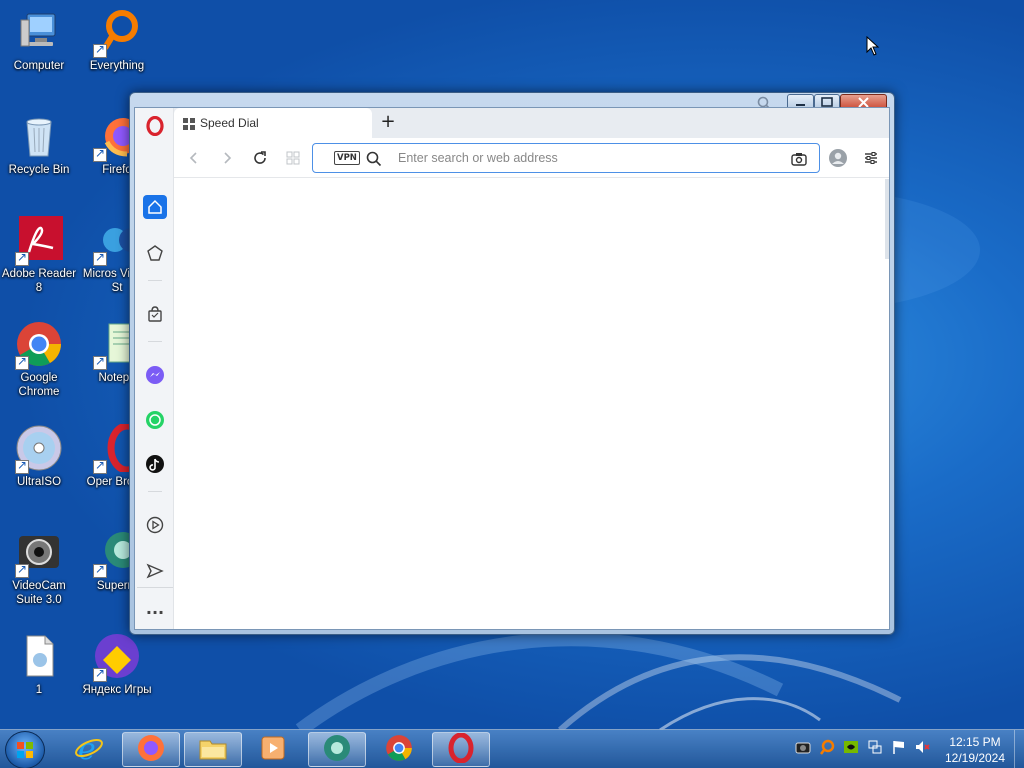 The width and height of the screenshot is (1024, 768). I want to click on desktop-icon-chrome: Google Chrome, so click(39, 359).